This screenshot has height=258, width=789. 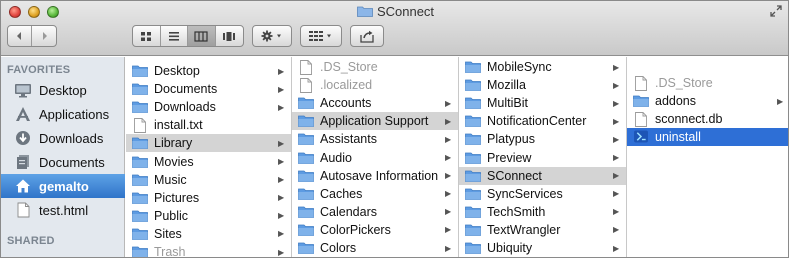 I want to click on list-item: SConnect ▶, so click(x=542, y=175).